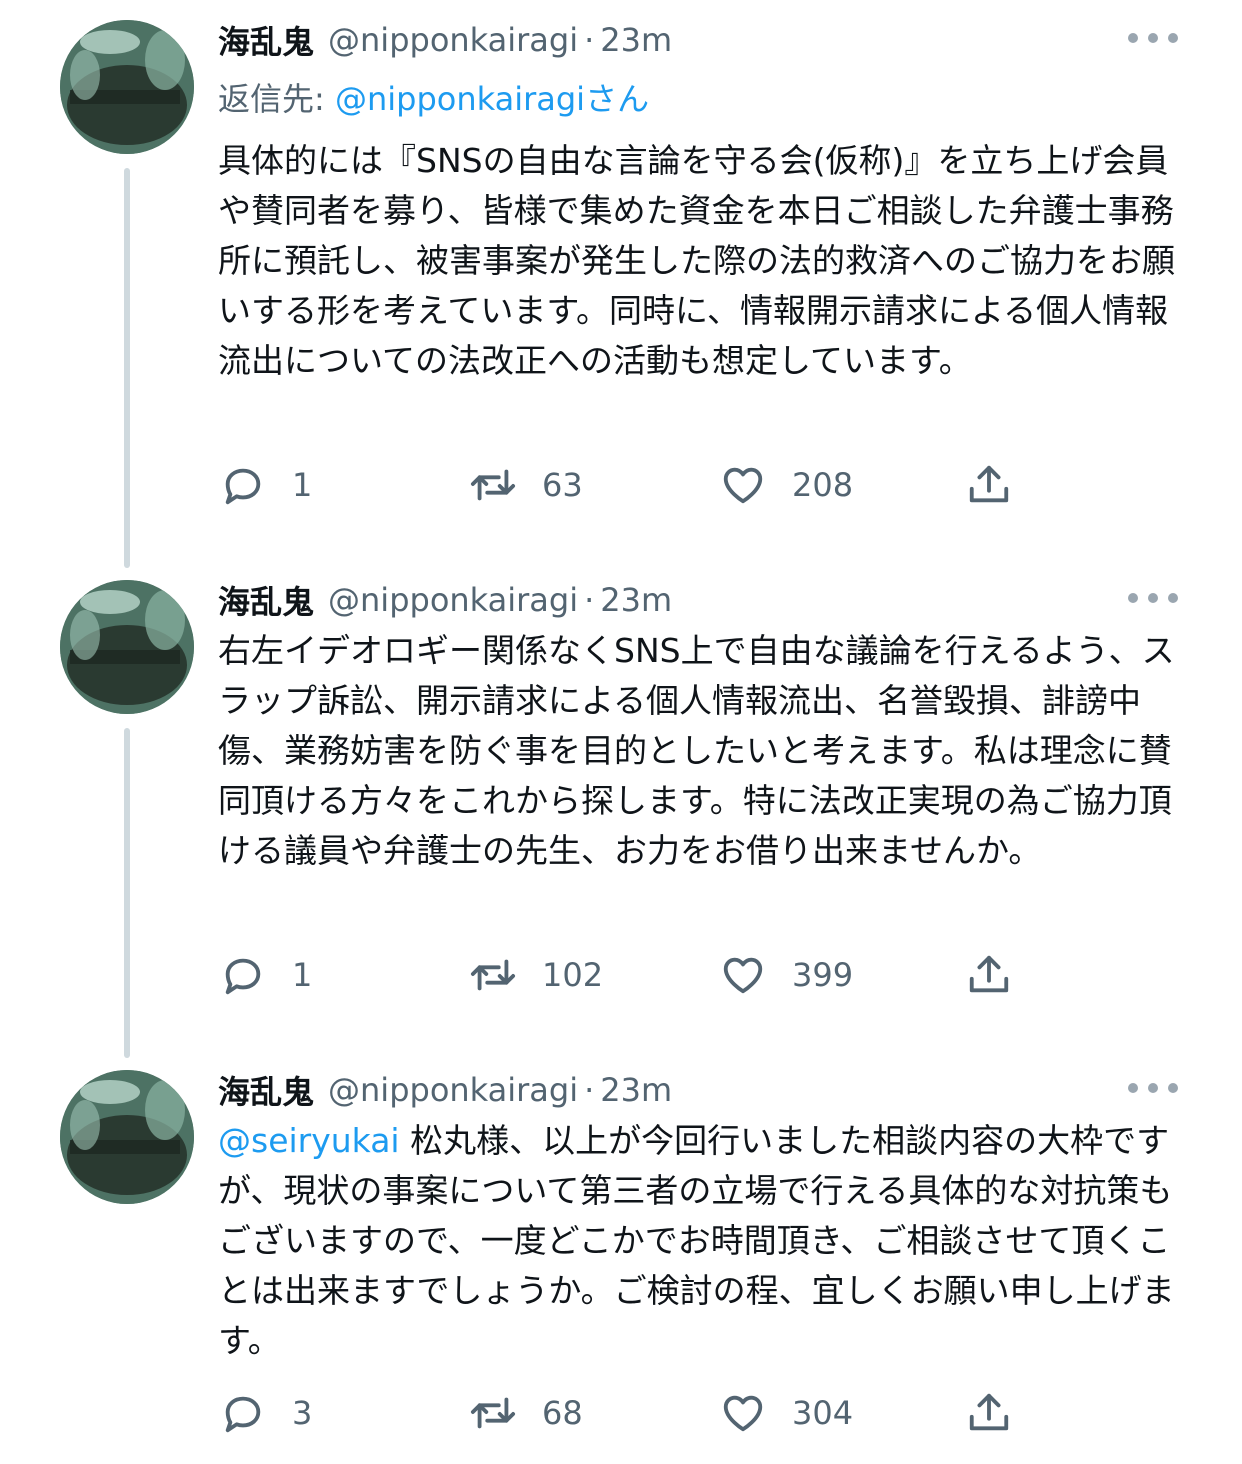  Describe the element at coordinates (617, 99) in the screenshot. I see `reply-suffix: さん` at that location.